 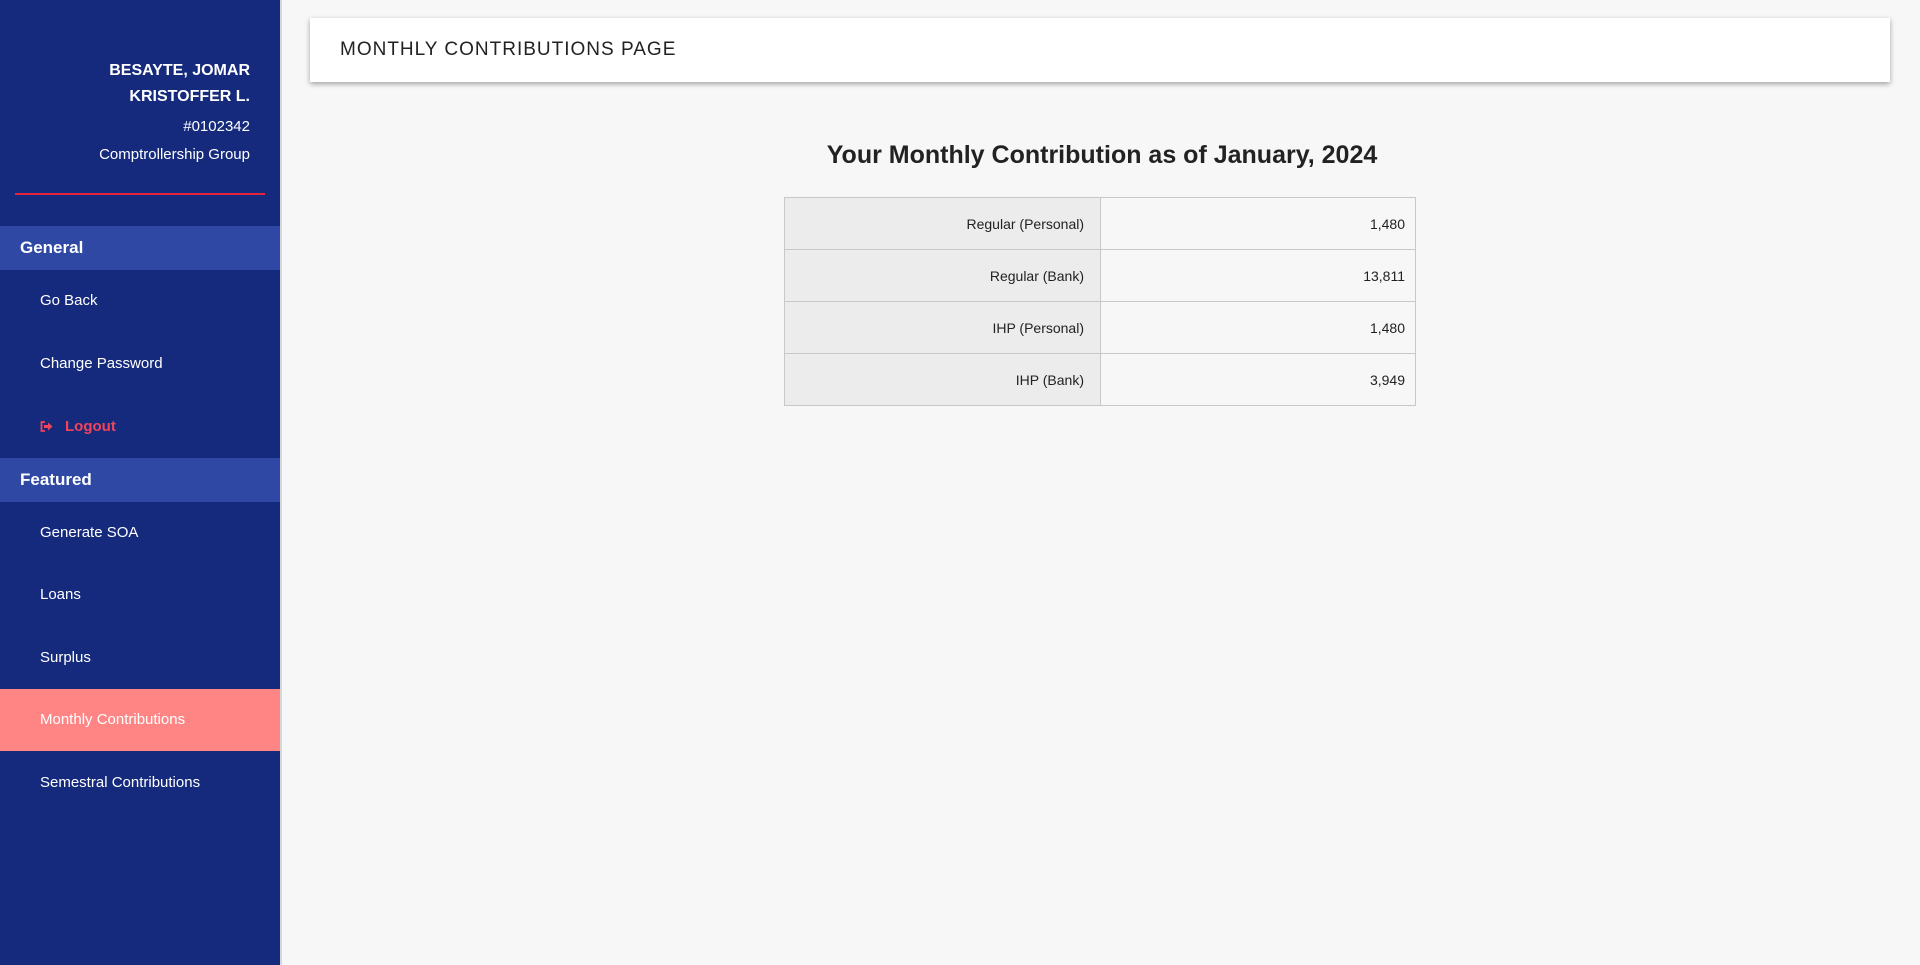 I want to click on table-row: IHP (Personal) 1,480, so click(x=1100, y=327).